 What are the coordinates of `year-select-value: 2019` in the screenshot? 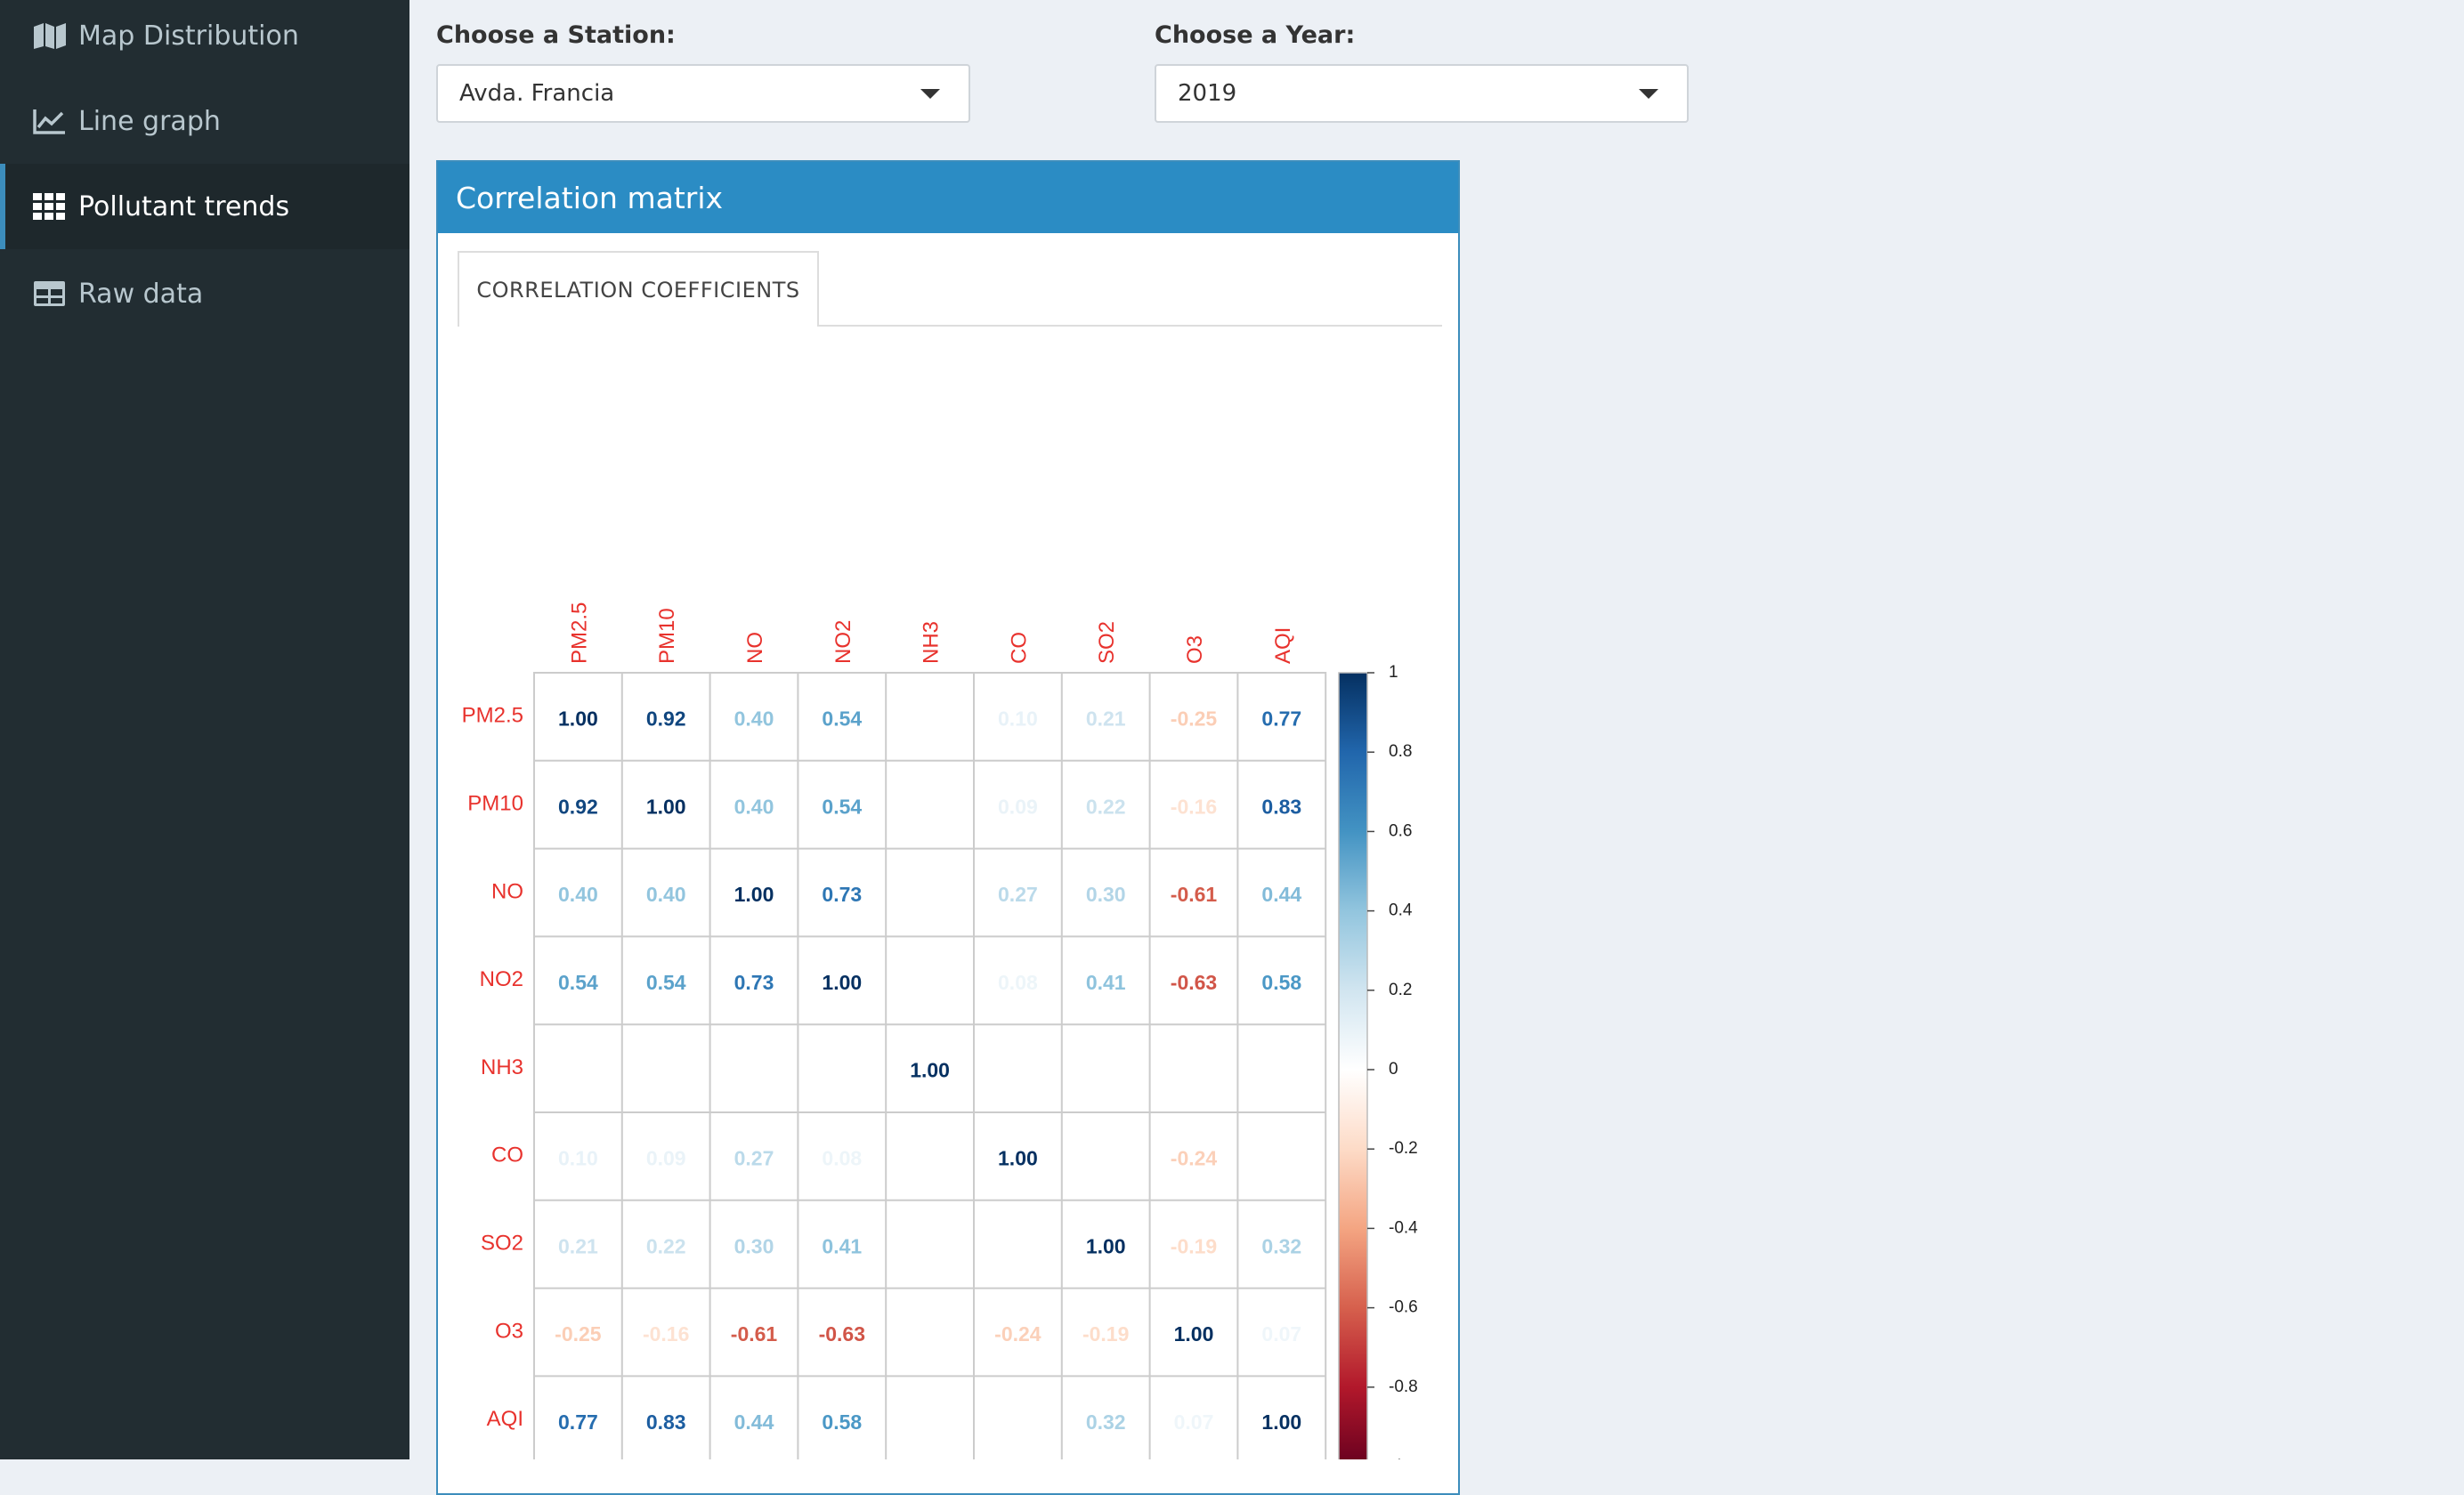 It's located at (1207, 93).